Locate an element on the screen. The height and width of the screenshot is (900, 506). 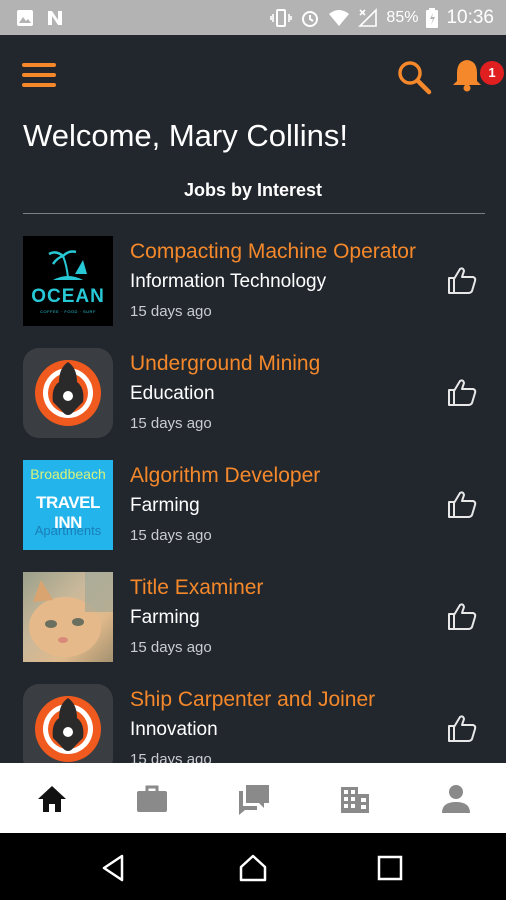
wifi-icon is located at coordinates (339, 17).